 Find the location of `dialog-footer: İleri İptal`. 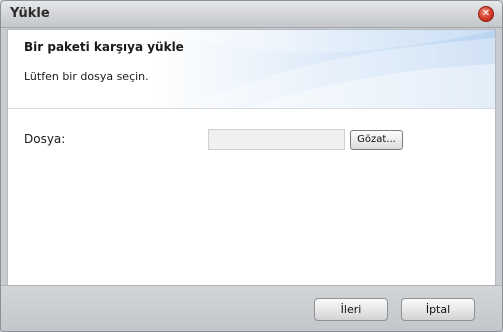

dialog-footer: İleri İptal is located at coordinates (251, 308).